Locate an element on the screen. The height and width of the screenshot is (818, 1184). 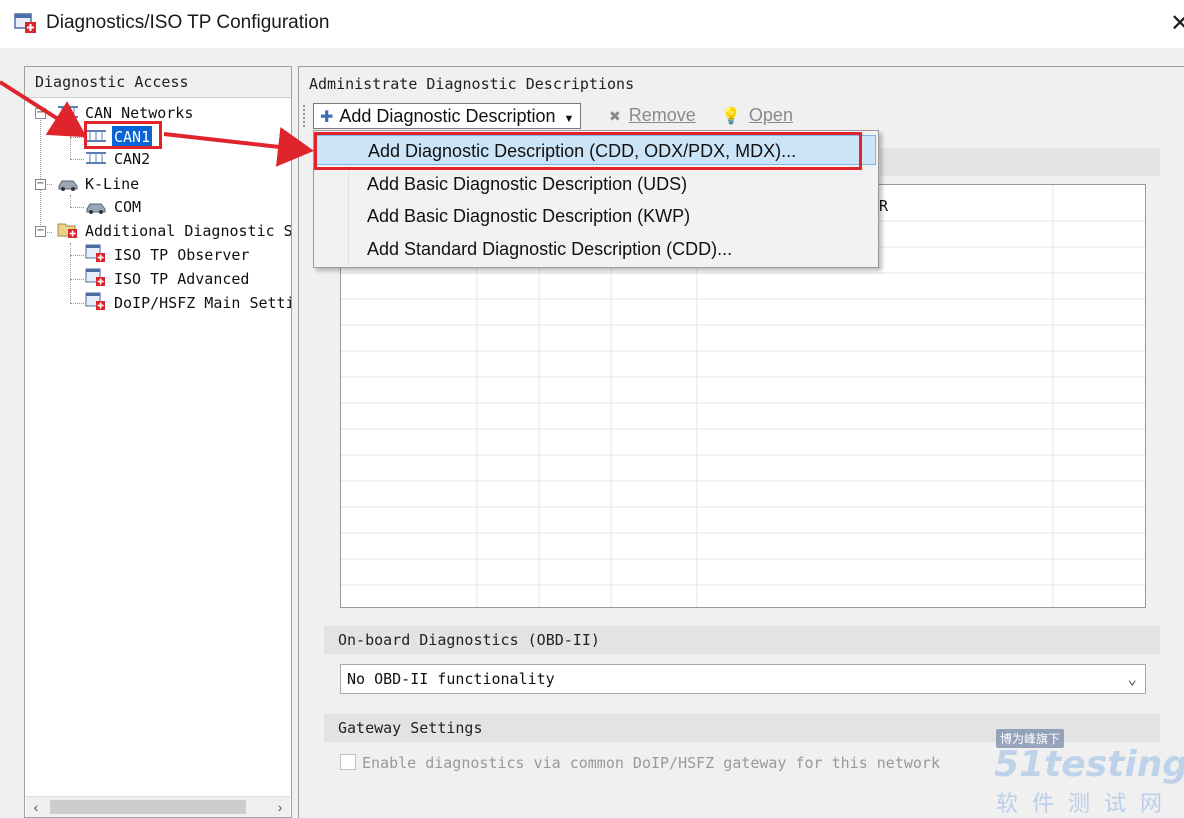
window-title: Diagnostics/ISO TP Configuration is located at coordinates (188, 22).